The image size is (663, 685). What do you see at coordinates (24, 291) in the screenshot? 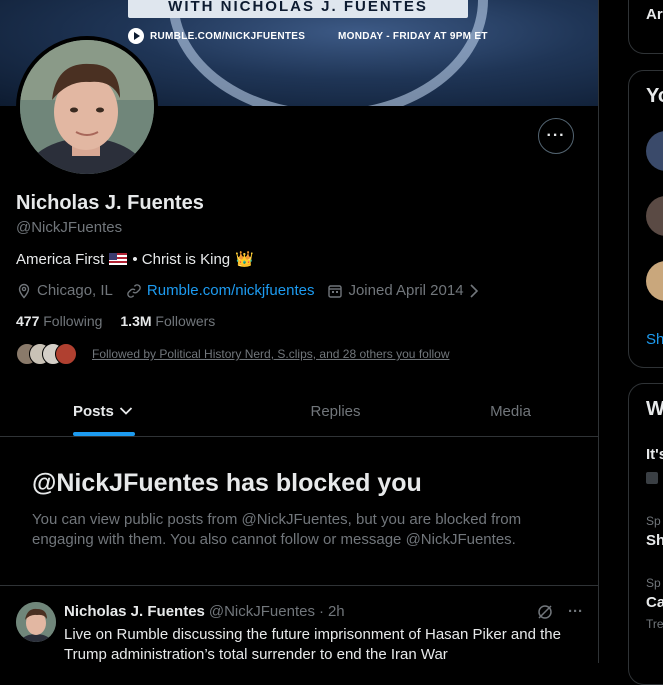
I see `location-pin-icon` at bounding box center [24, 291].